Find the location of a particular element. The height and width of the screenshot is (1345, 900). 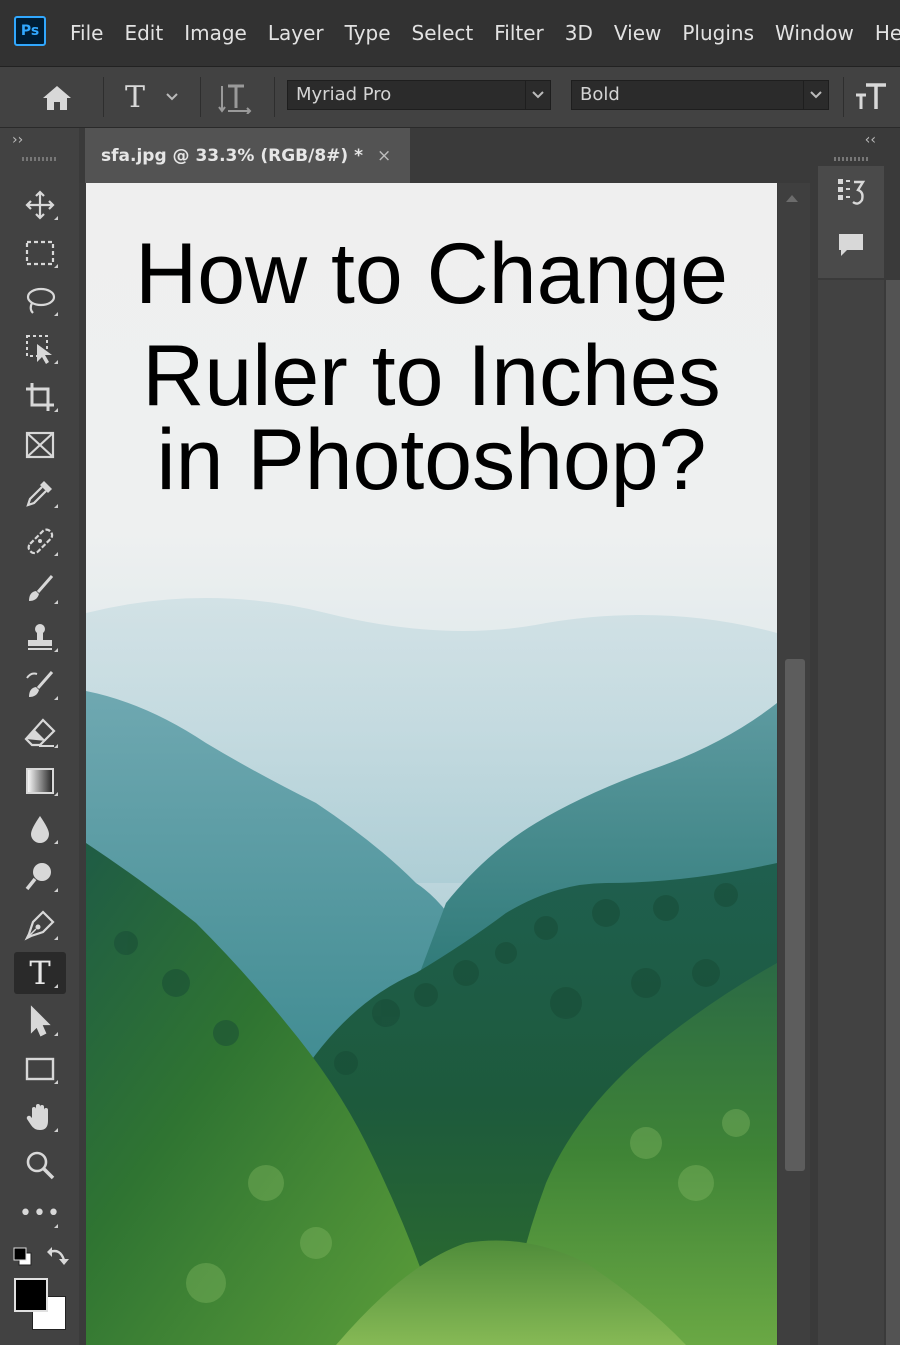

foreground-color-swatch is located at coordinates (31, 1295).